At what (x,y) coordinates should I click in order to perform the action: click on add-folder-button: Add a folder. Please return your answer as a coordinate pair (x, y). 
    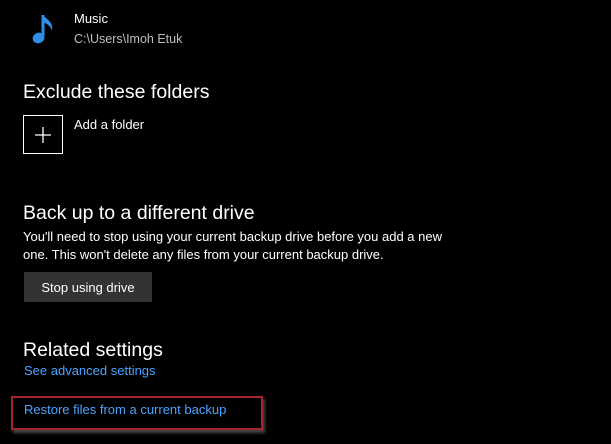
    Looking at the image, I should click on (83, 134).